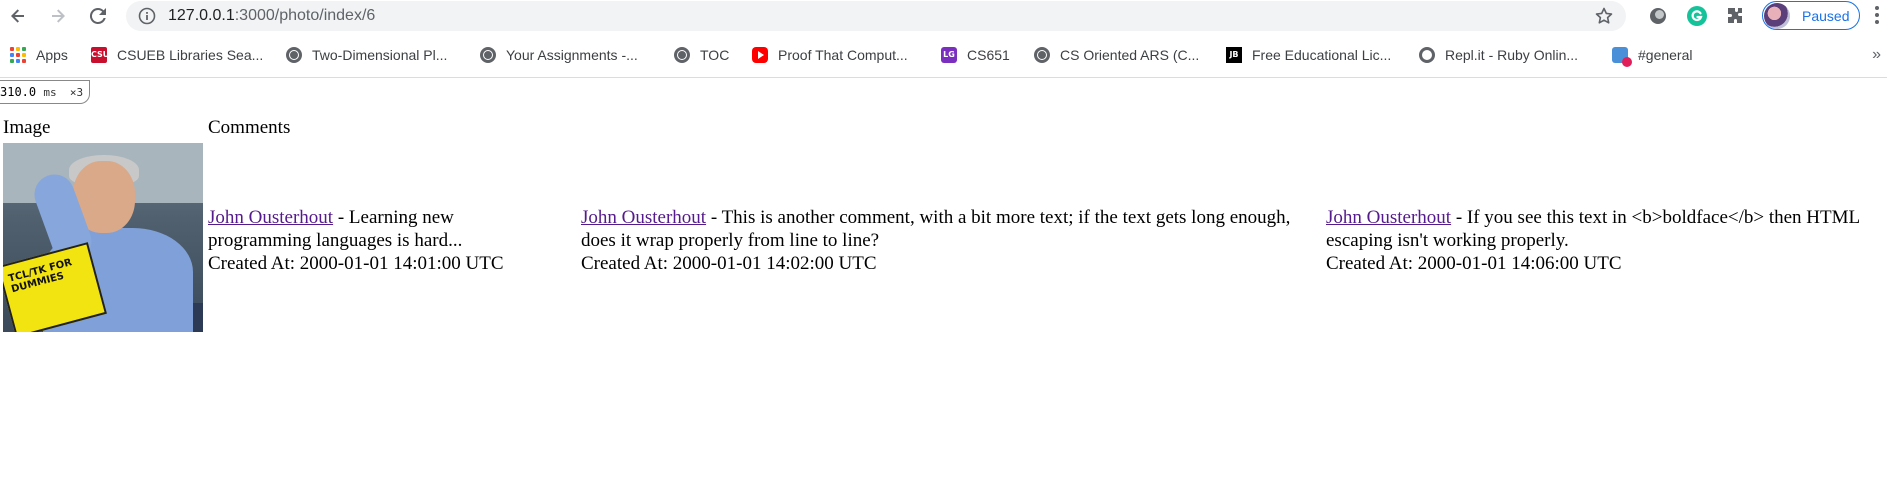 This screenshot has width=1887, height=482. I want to click on csu-logo-icon: CSU, so click(100, 55).